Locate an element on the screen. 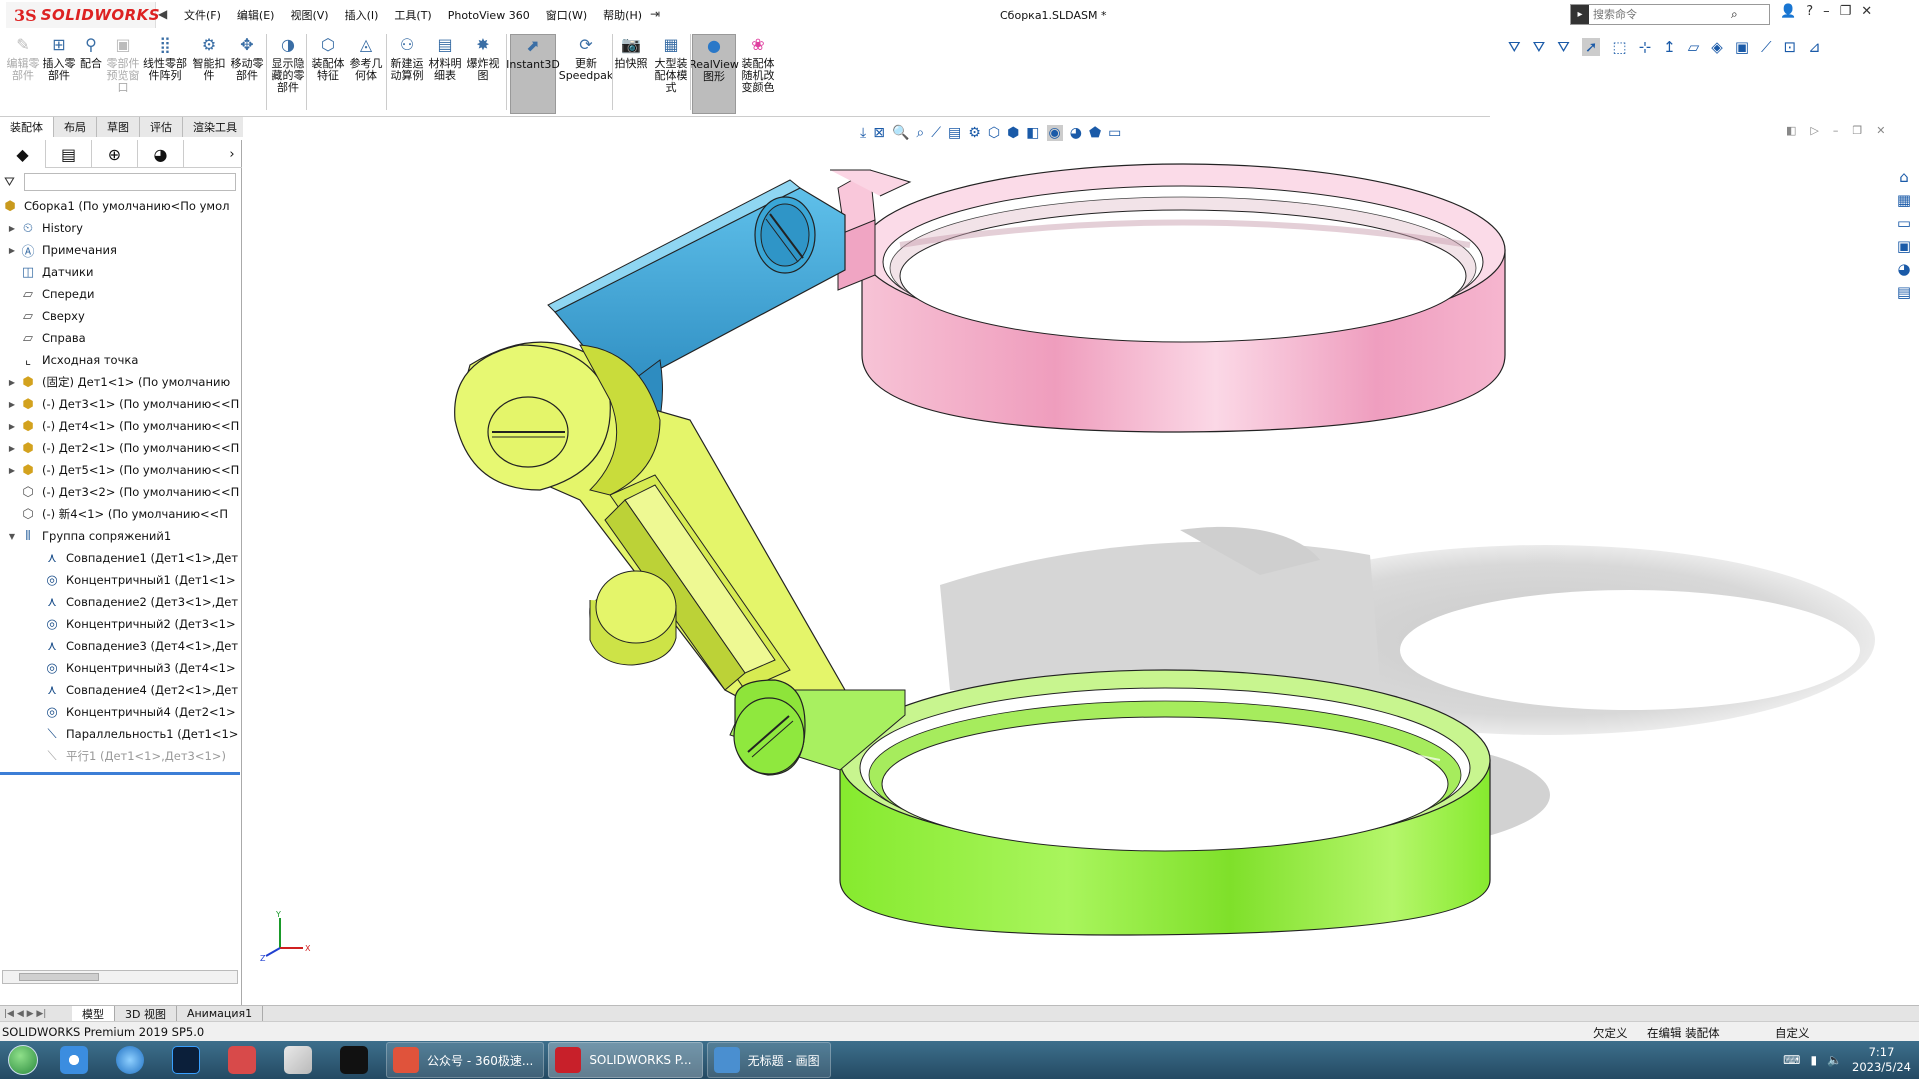 The width and height of the screenshot is (1919, 1079). scrollbar-thumb is located at coordinates (59, 977).